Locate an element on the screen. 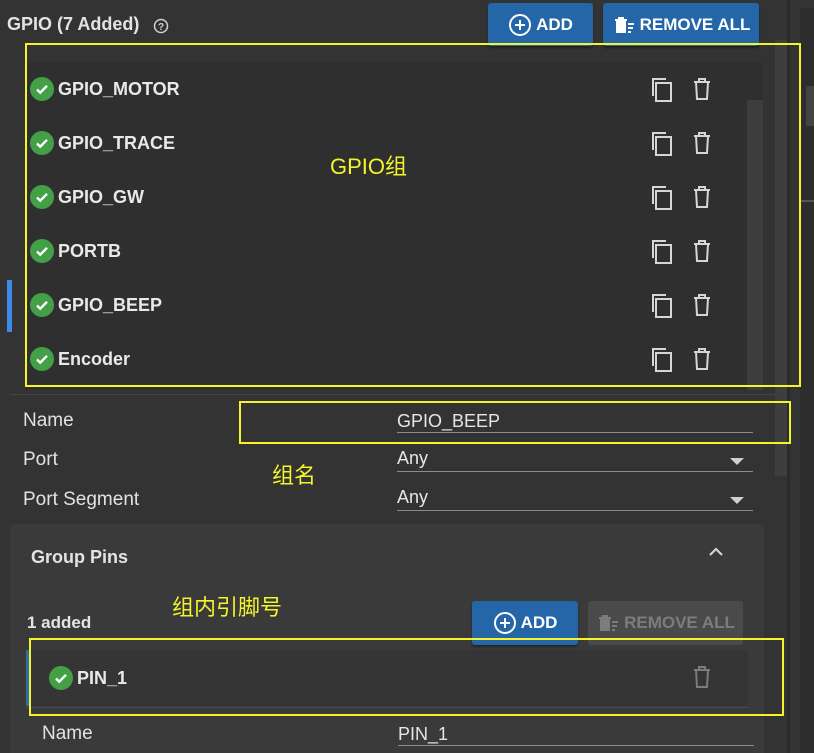 The image size is (814, 753). pin-name-label: Name is located at coordinates (67, 733).